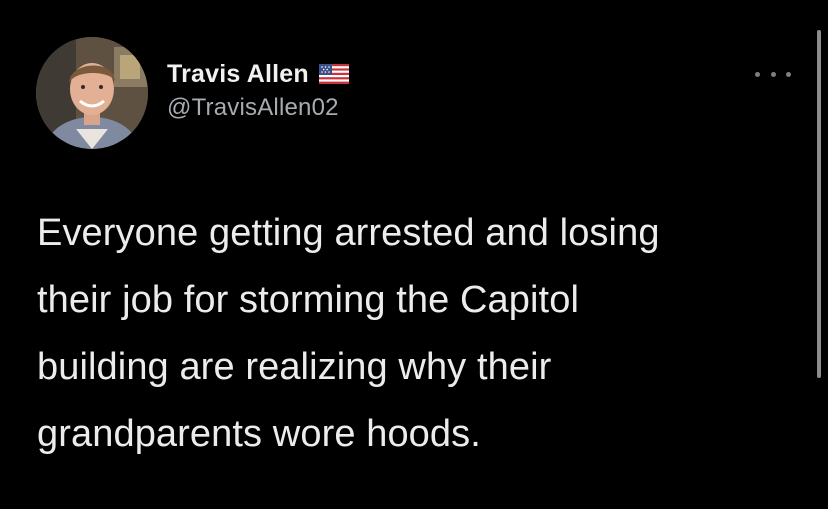 This screenshot has width=828, height=509. Describe the element at coordinates (333, 74) in the screenshot. I see `us-flag-icon` at that location.